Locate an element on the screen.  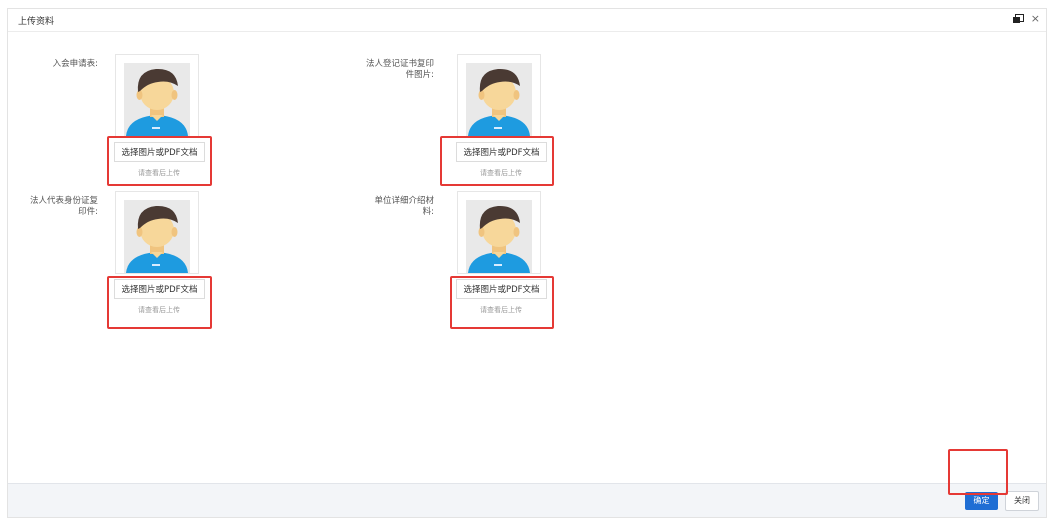
uploader-registration-certificate: 选择图片或PDF文档 请查看后上传 is located at coordinates (501, 115).